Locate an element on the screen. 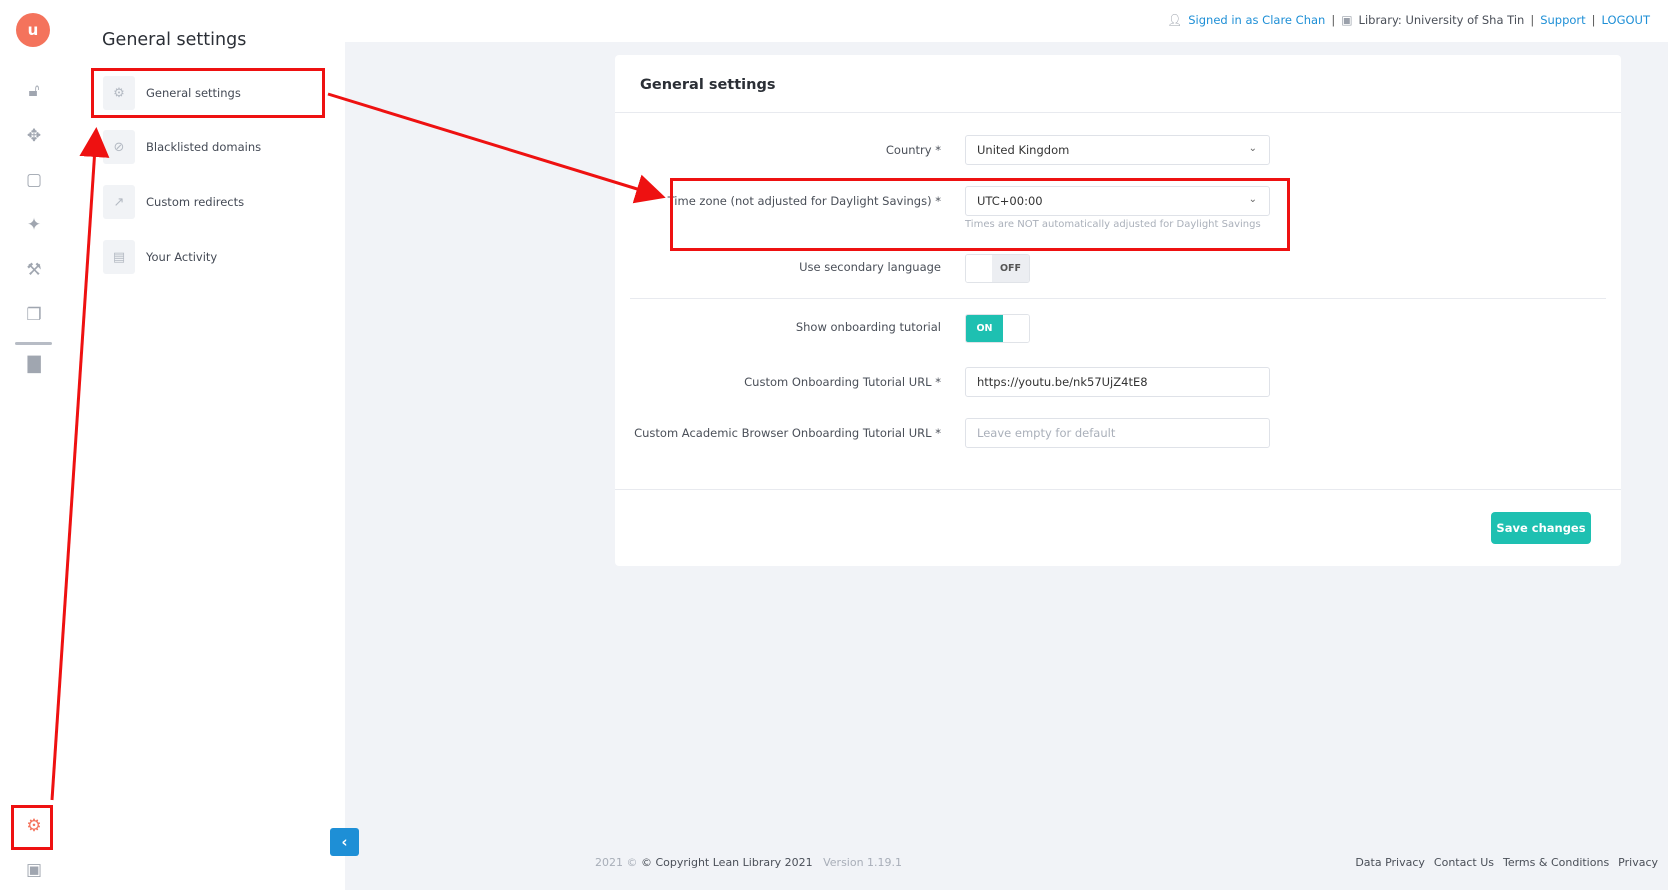  highlight-box-gear is located at coordinates (32, 827).